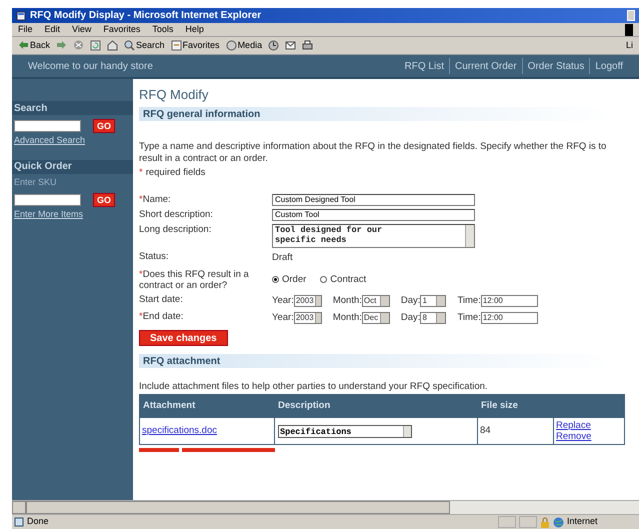 The image size is (639, 529). Describe the element at coordinates (485, 431) in the screenshot. I see `table-cell: 84` at that location.